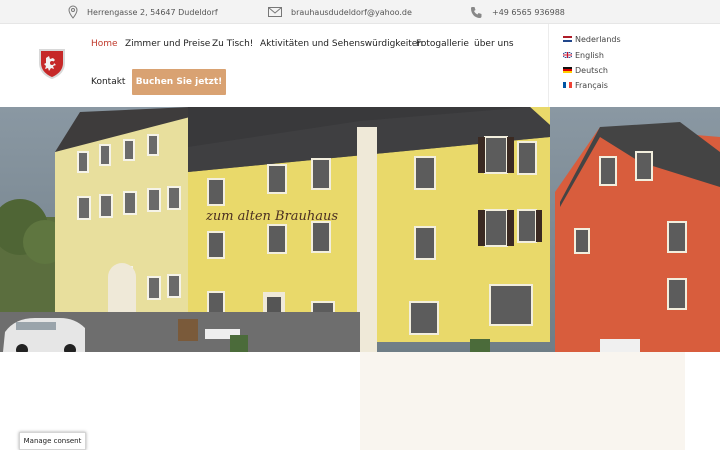  Describe the element at coordinates (52, 441) in the screenshot. I see `manage-consent-button: Manage consent` at that location.